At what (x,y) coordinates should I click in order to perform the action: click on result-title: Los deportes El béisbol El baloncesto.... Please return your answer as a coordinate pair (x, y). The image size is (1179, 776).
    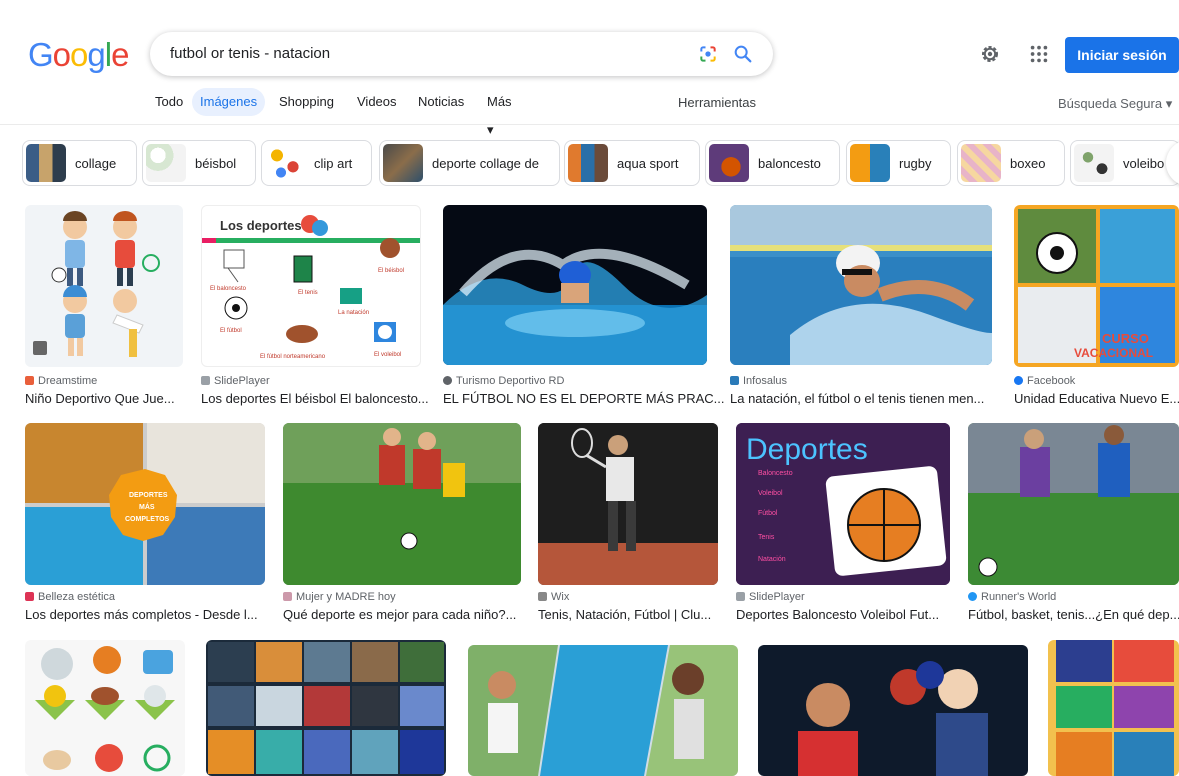
    Looking at the image, I should click on (315, 398).